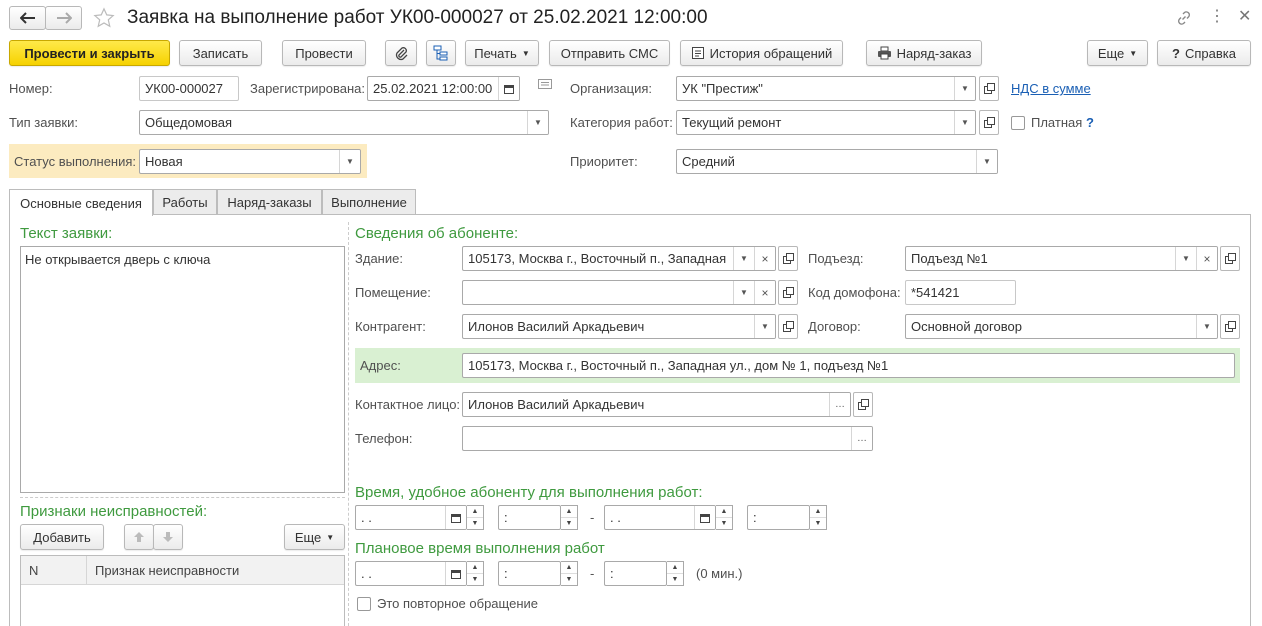 The height and width of the screenshot is (626, 1262). I want to click on move-up-button, so click(139, 537).